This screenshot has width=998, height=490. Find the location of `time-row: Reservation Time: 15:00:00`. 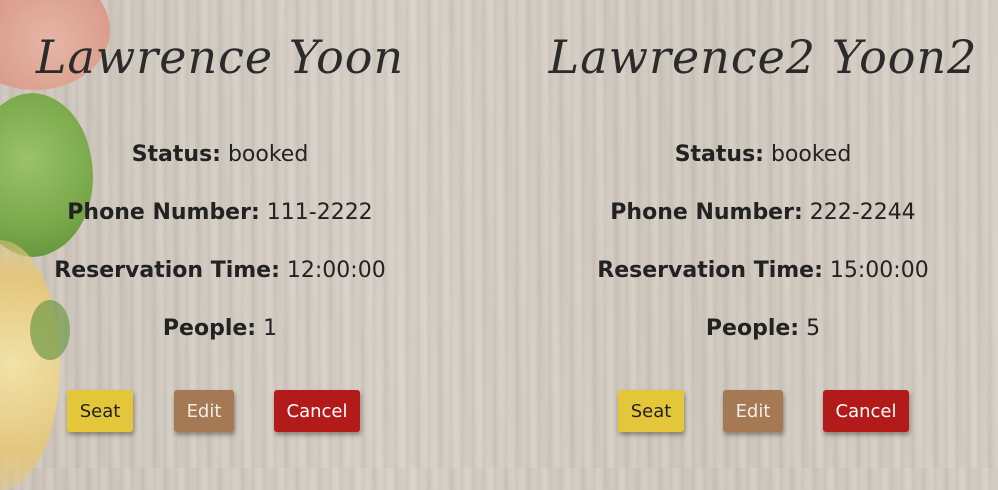

time-row: Reservation Time: 15:00:00 is located at coordinates (763, 270).